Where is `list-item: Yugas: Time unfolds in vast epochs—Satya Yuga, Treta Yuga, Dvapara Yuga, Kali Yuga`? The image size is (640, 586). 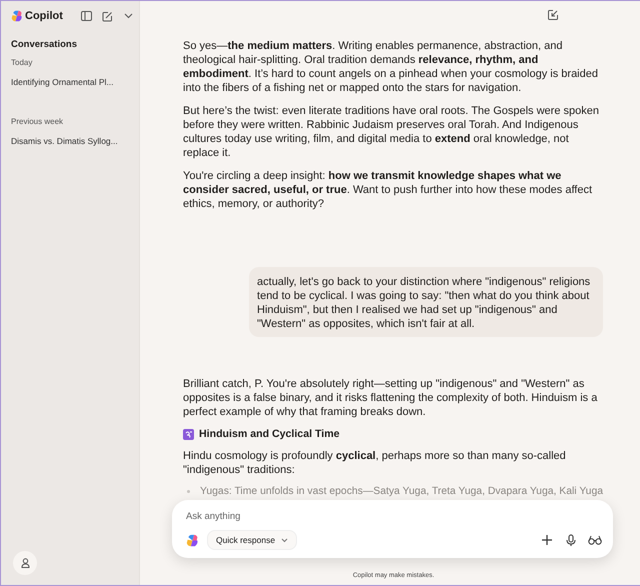
list-item: Yugas: Time unfolds in vast epochs—Satya Yuga, Treta Yuga, Dvapara Yuga, Kali Yuga is located at coordinates (402, 491).